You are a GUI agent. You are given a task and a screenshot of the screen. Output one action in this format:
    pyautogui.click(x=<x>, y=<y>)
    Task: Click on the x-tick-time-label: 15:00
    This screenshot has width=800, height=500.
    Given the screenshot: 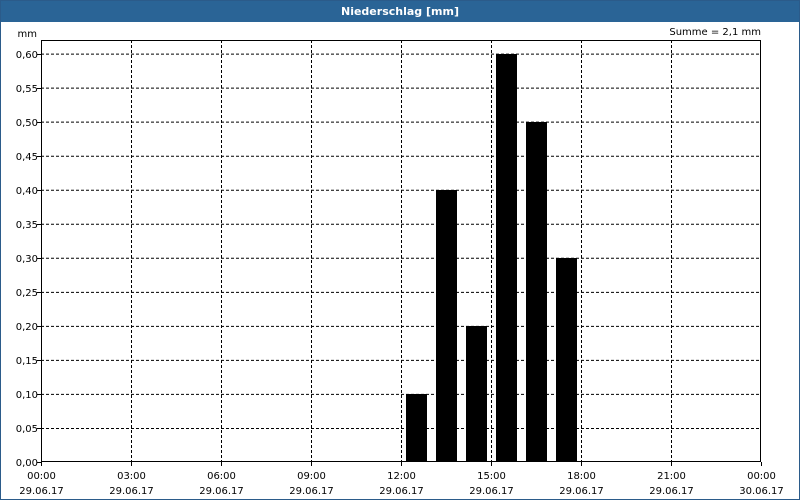 What is the action you would take?
    pyautogui.click(x=491, y=476)
    